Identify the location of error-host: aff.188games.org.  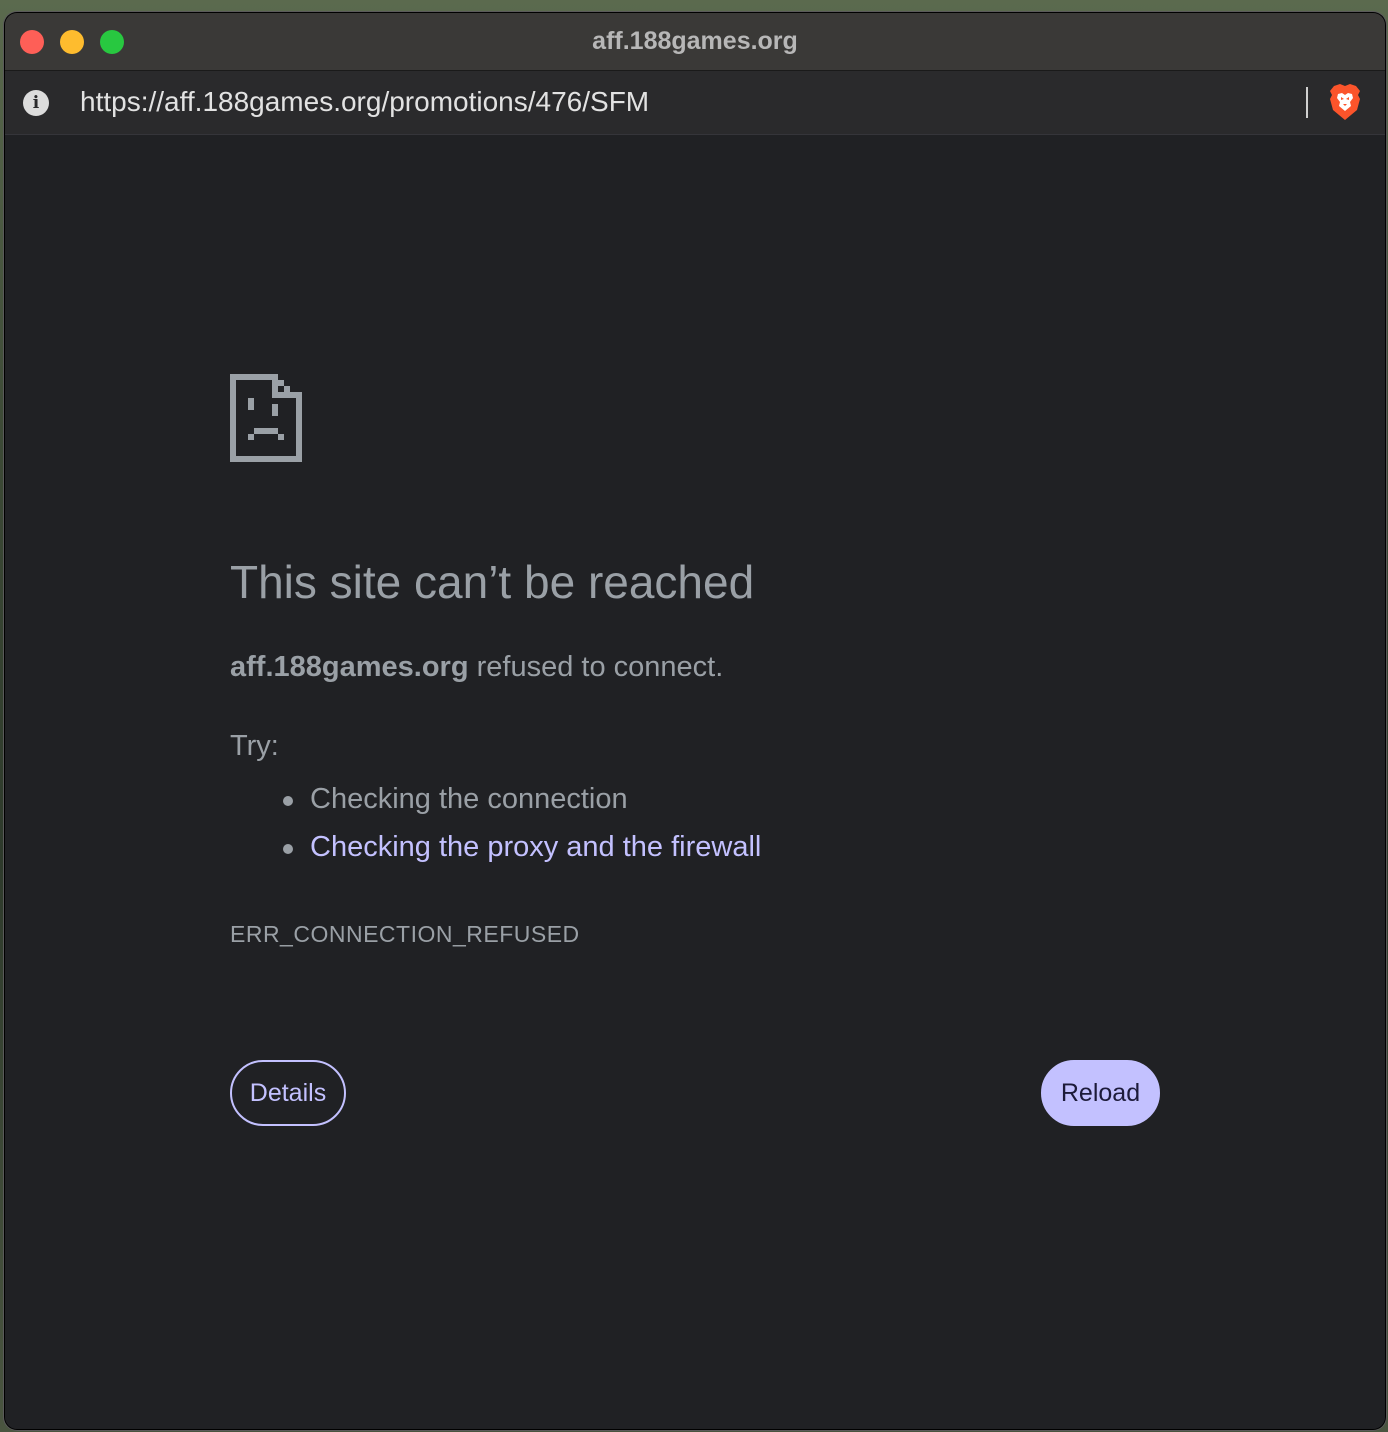
(349, 667).